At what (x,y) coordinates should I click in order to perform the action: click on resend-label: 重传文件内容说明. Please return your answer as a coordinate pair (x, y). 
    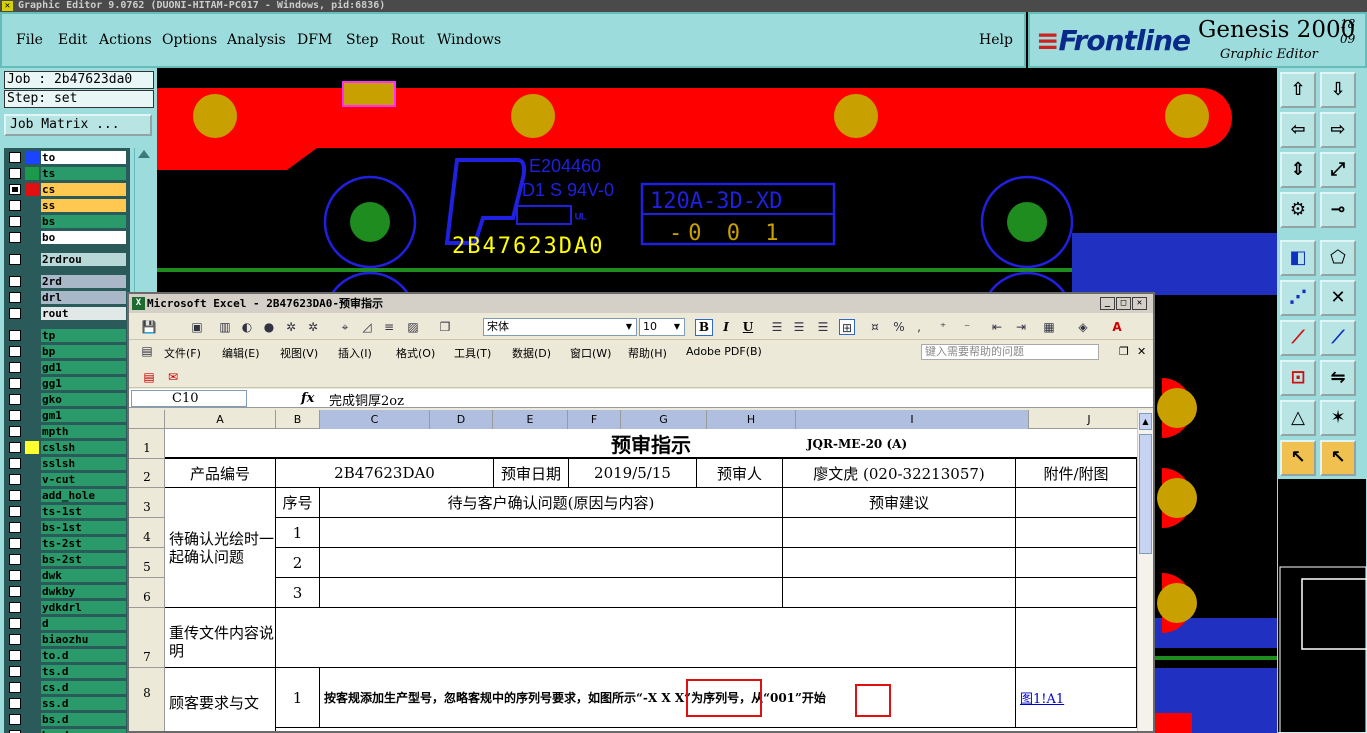
    Looking at the image, I should click on (220, 638).